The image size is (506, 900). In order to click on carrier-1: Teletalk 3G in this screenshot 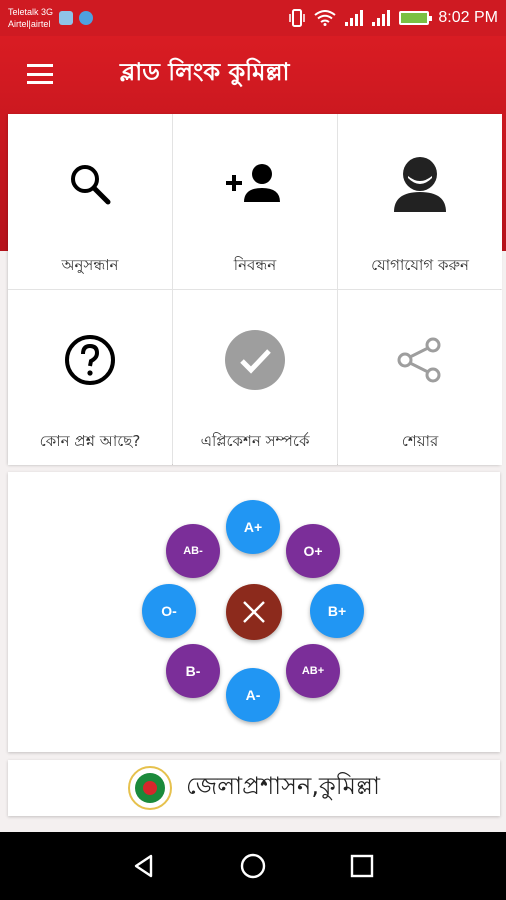, I will do `click(31, 12)`.